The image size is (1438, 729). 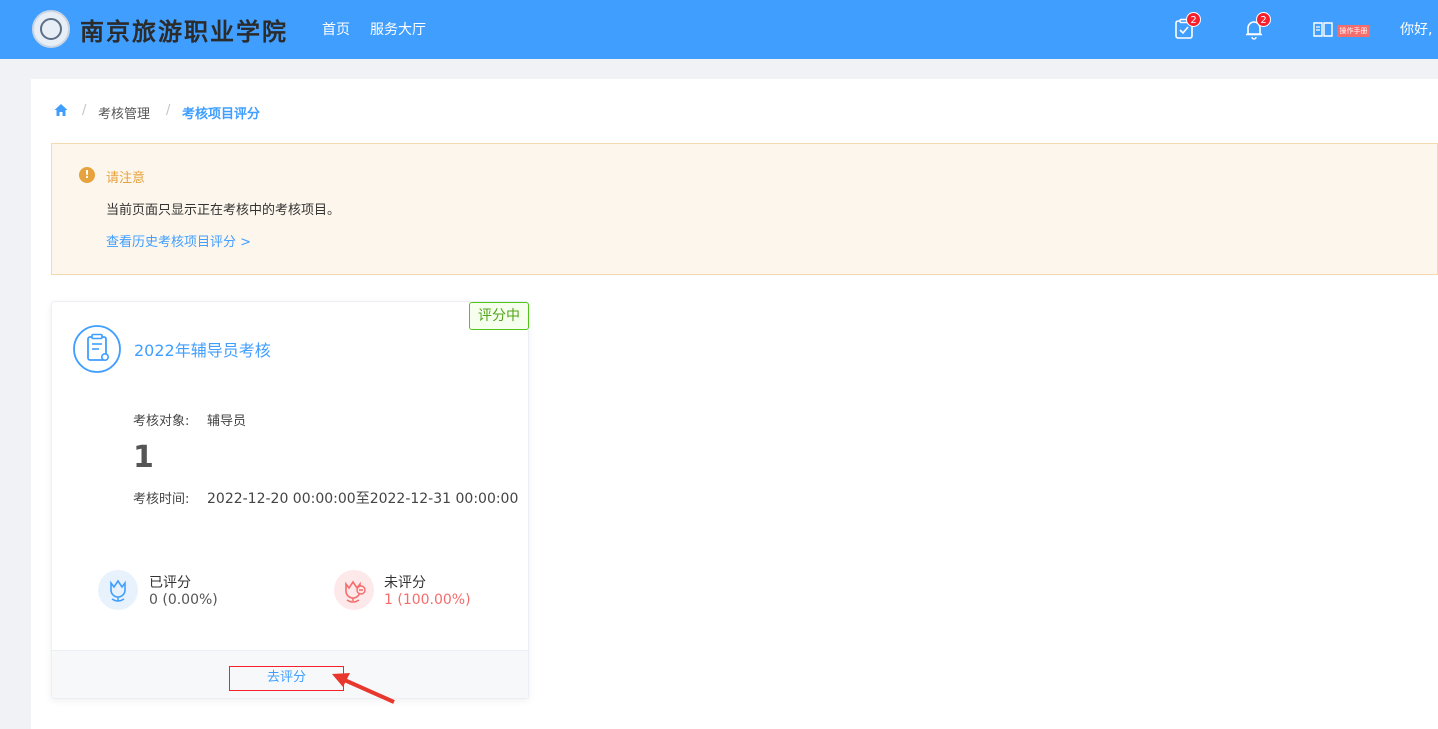 What do you see at coordinates (170, 583) in the screenshot?
I see `rated-label: 已评分` at bounding box center [170, 583].